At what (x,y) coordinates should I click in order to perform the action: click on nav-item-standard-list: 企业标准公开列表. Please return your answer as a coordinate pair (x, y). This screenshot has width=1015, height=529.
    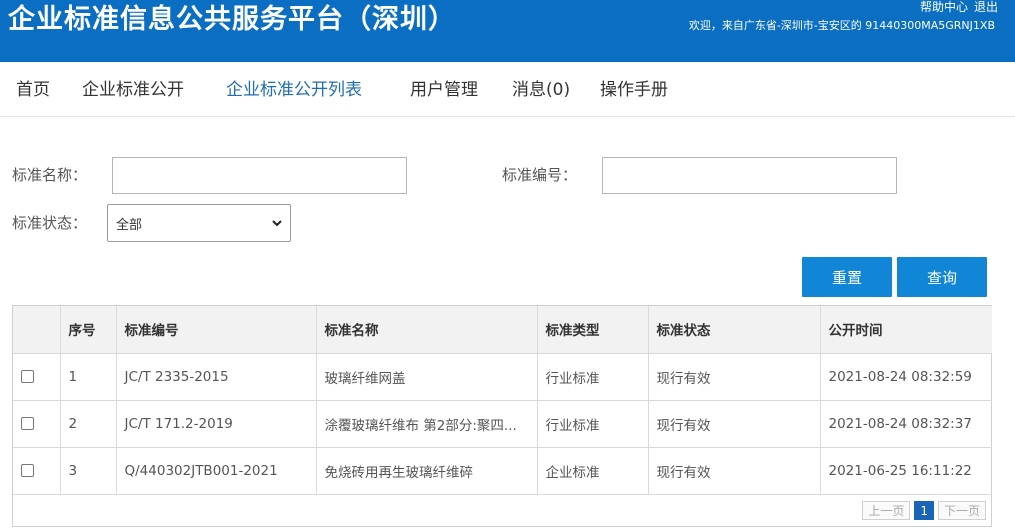
    Looking at the image, I should click on (294, 90).